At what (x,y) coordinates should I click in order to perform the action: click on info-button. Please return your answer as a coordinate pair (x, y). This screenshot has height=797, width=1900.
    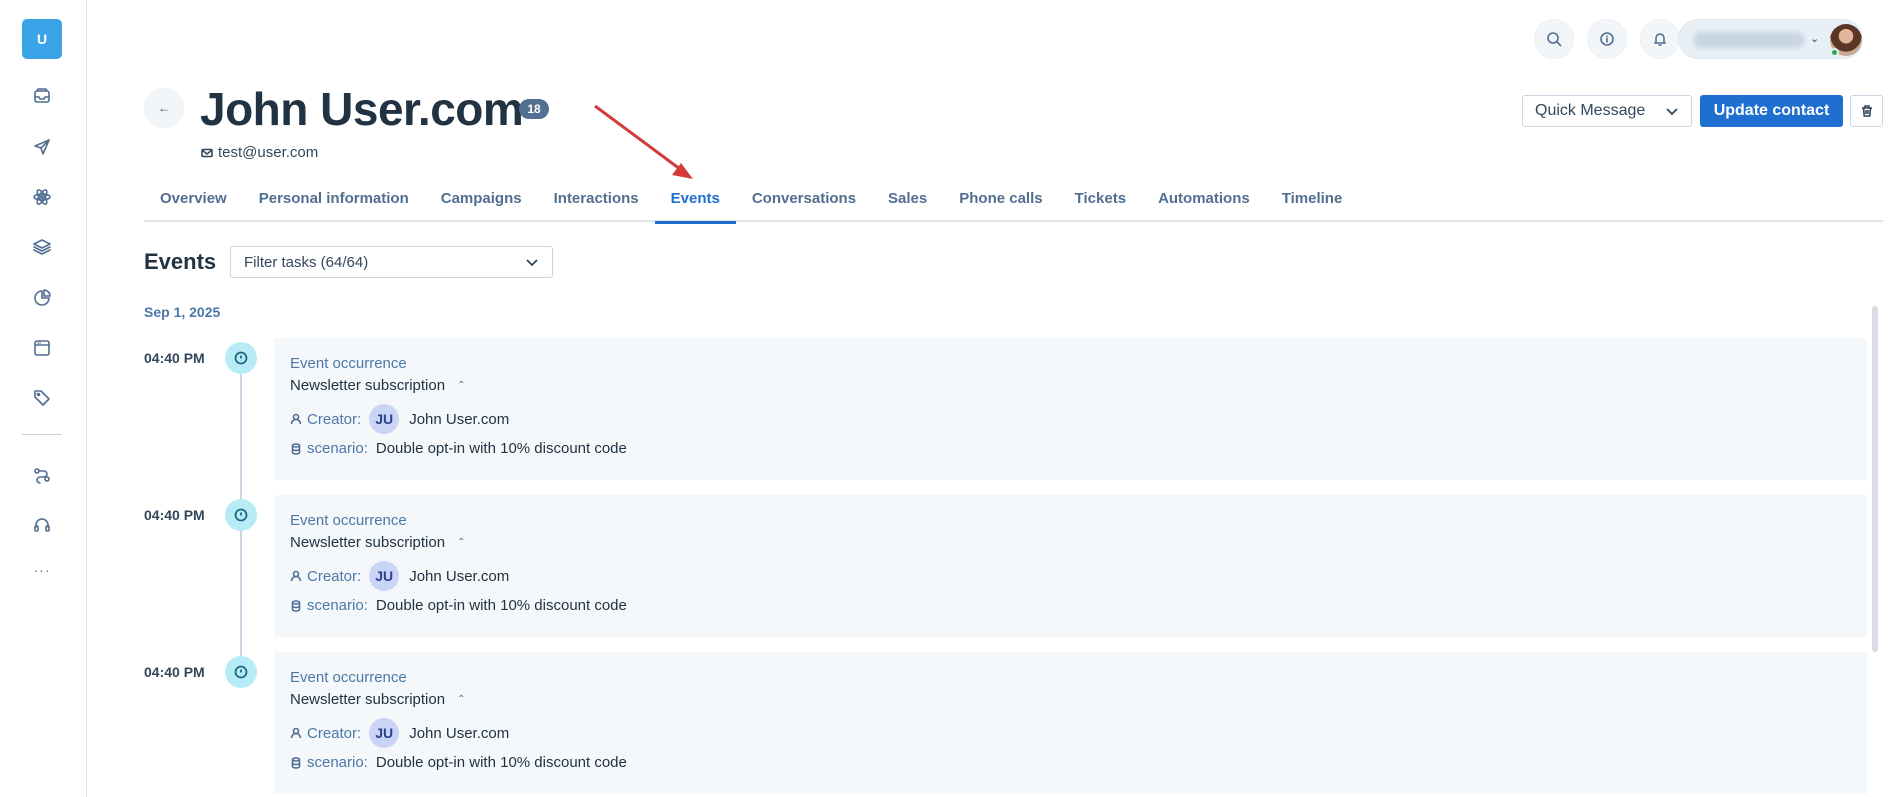
    Looking at the image, I should click on (1607, 39).